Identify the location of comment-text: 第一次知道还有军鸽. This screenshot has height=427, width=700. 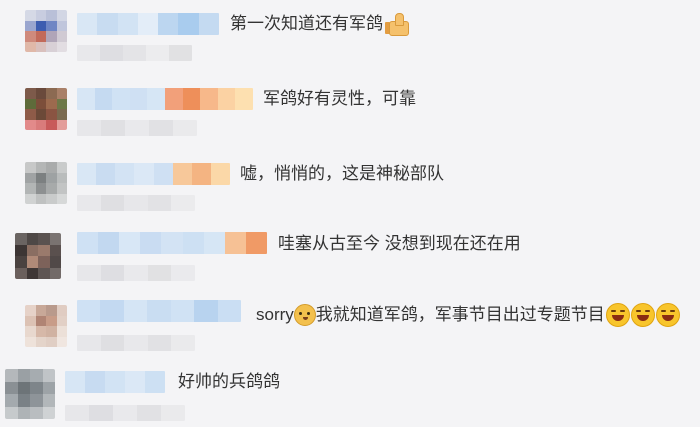
(320, 24).